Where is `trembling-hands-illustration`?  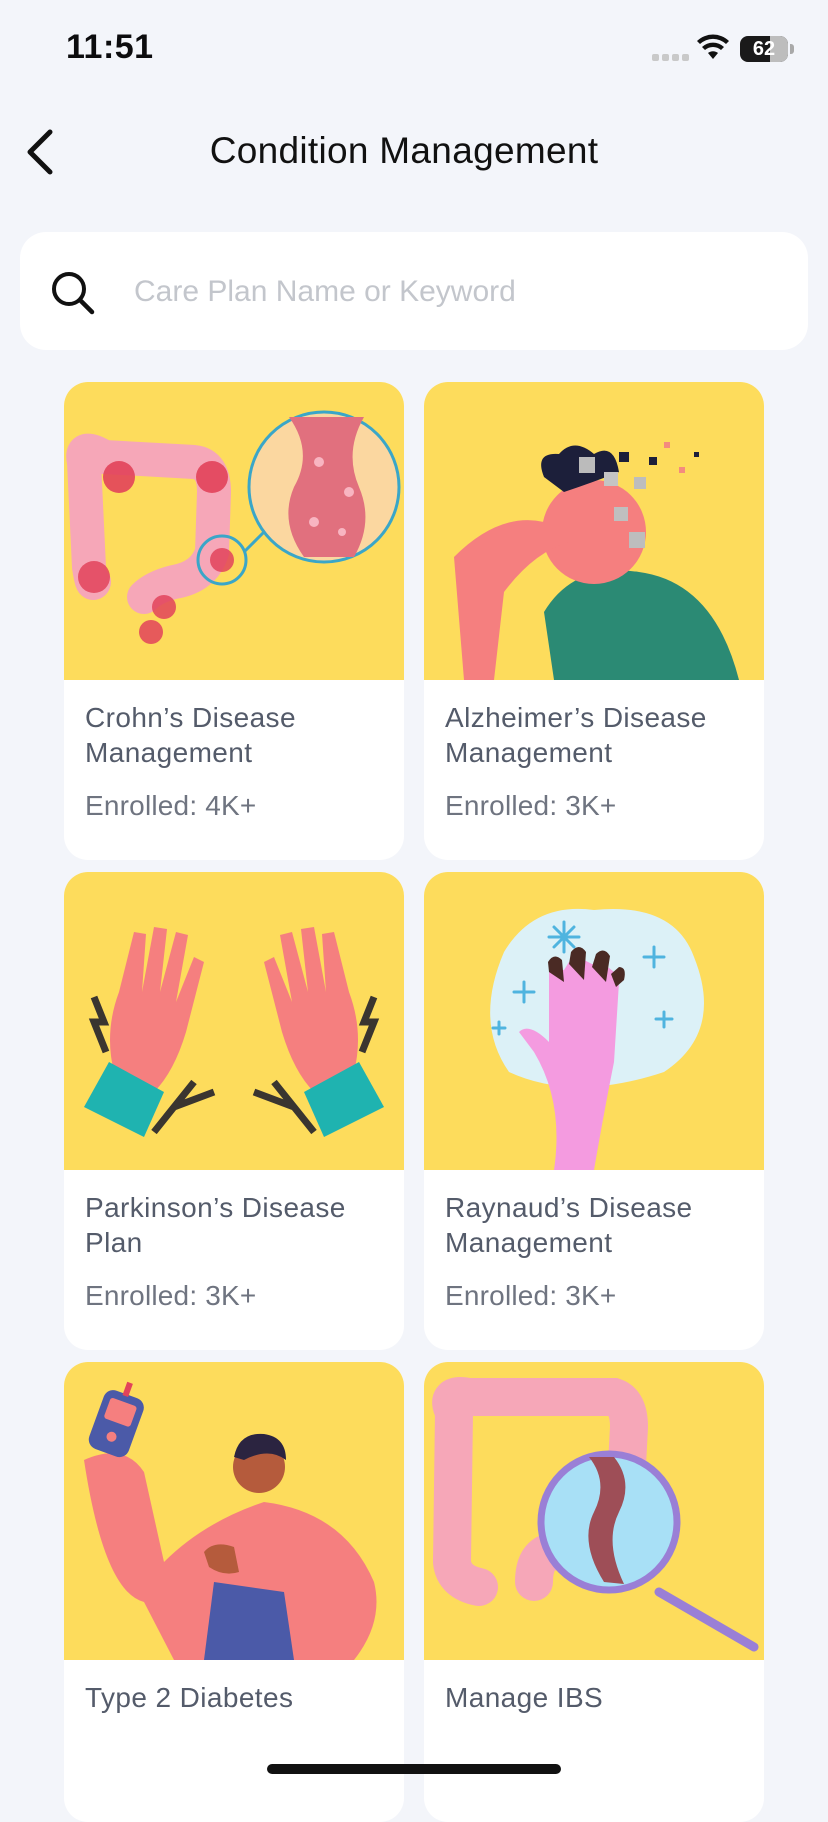
trembling-hands-illustration is located at coordinates (234, 1021).